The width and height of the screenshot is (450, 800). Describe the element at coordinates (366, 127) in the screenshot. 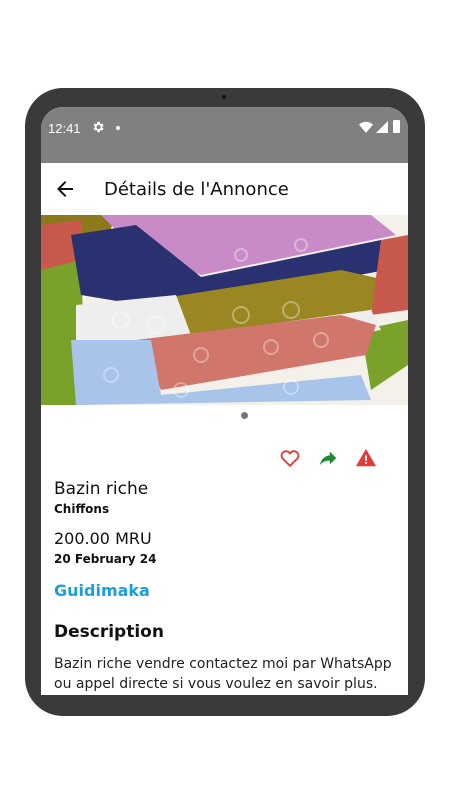

I see `wifi-icon` at that location.